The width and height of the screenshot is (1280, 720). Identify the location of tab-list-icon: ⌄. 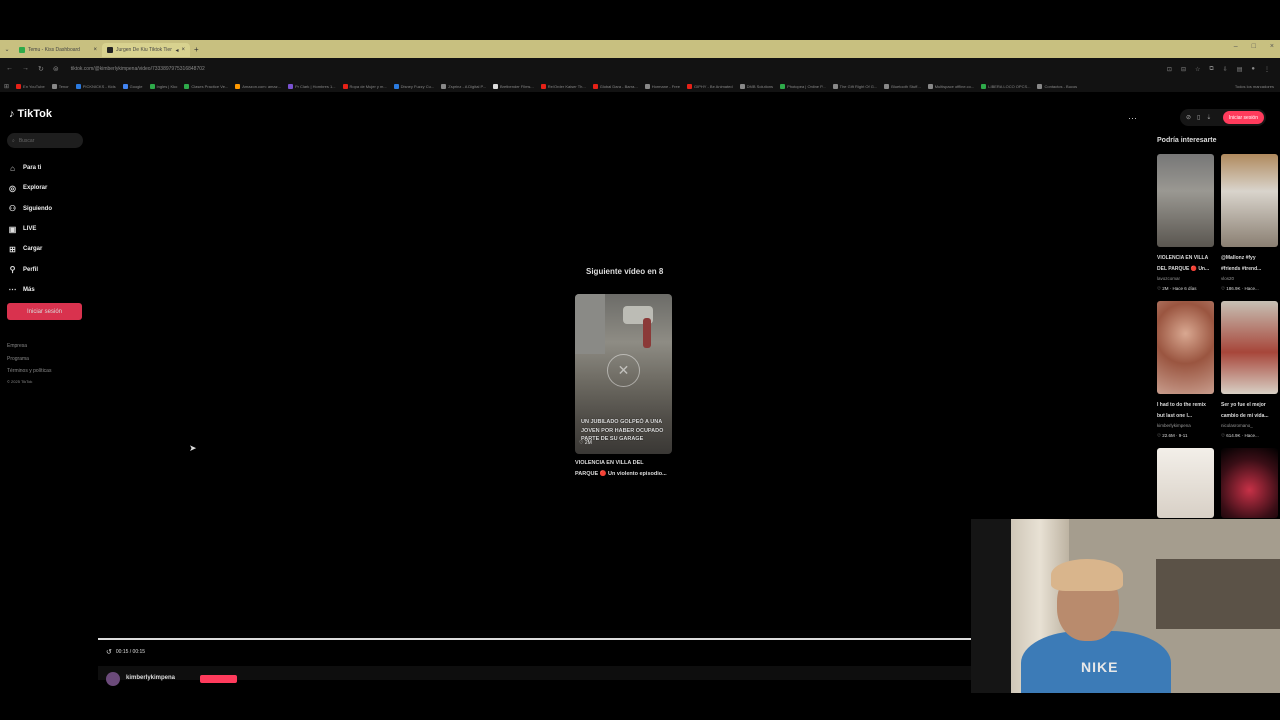
(7, 49).